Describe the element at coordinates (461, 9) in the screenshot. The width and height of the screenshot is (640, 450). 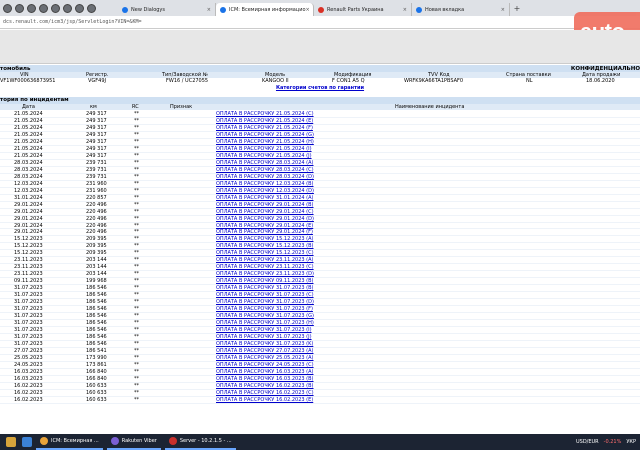
I see `tab-new-tab: Новая вкладка ×` at that location.